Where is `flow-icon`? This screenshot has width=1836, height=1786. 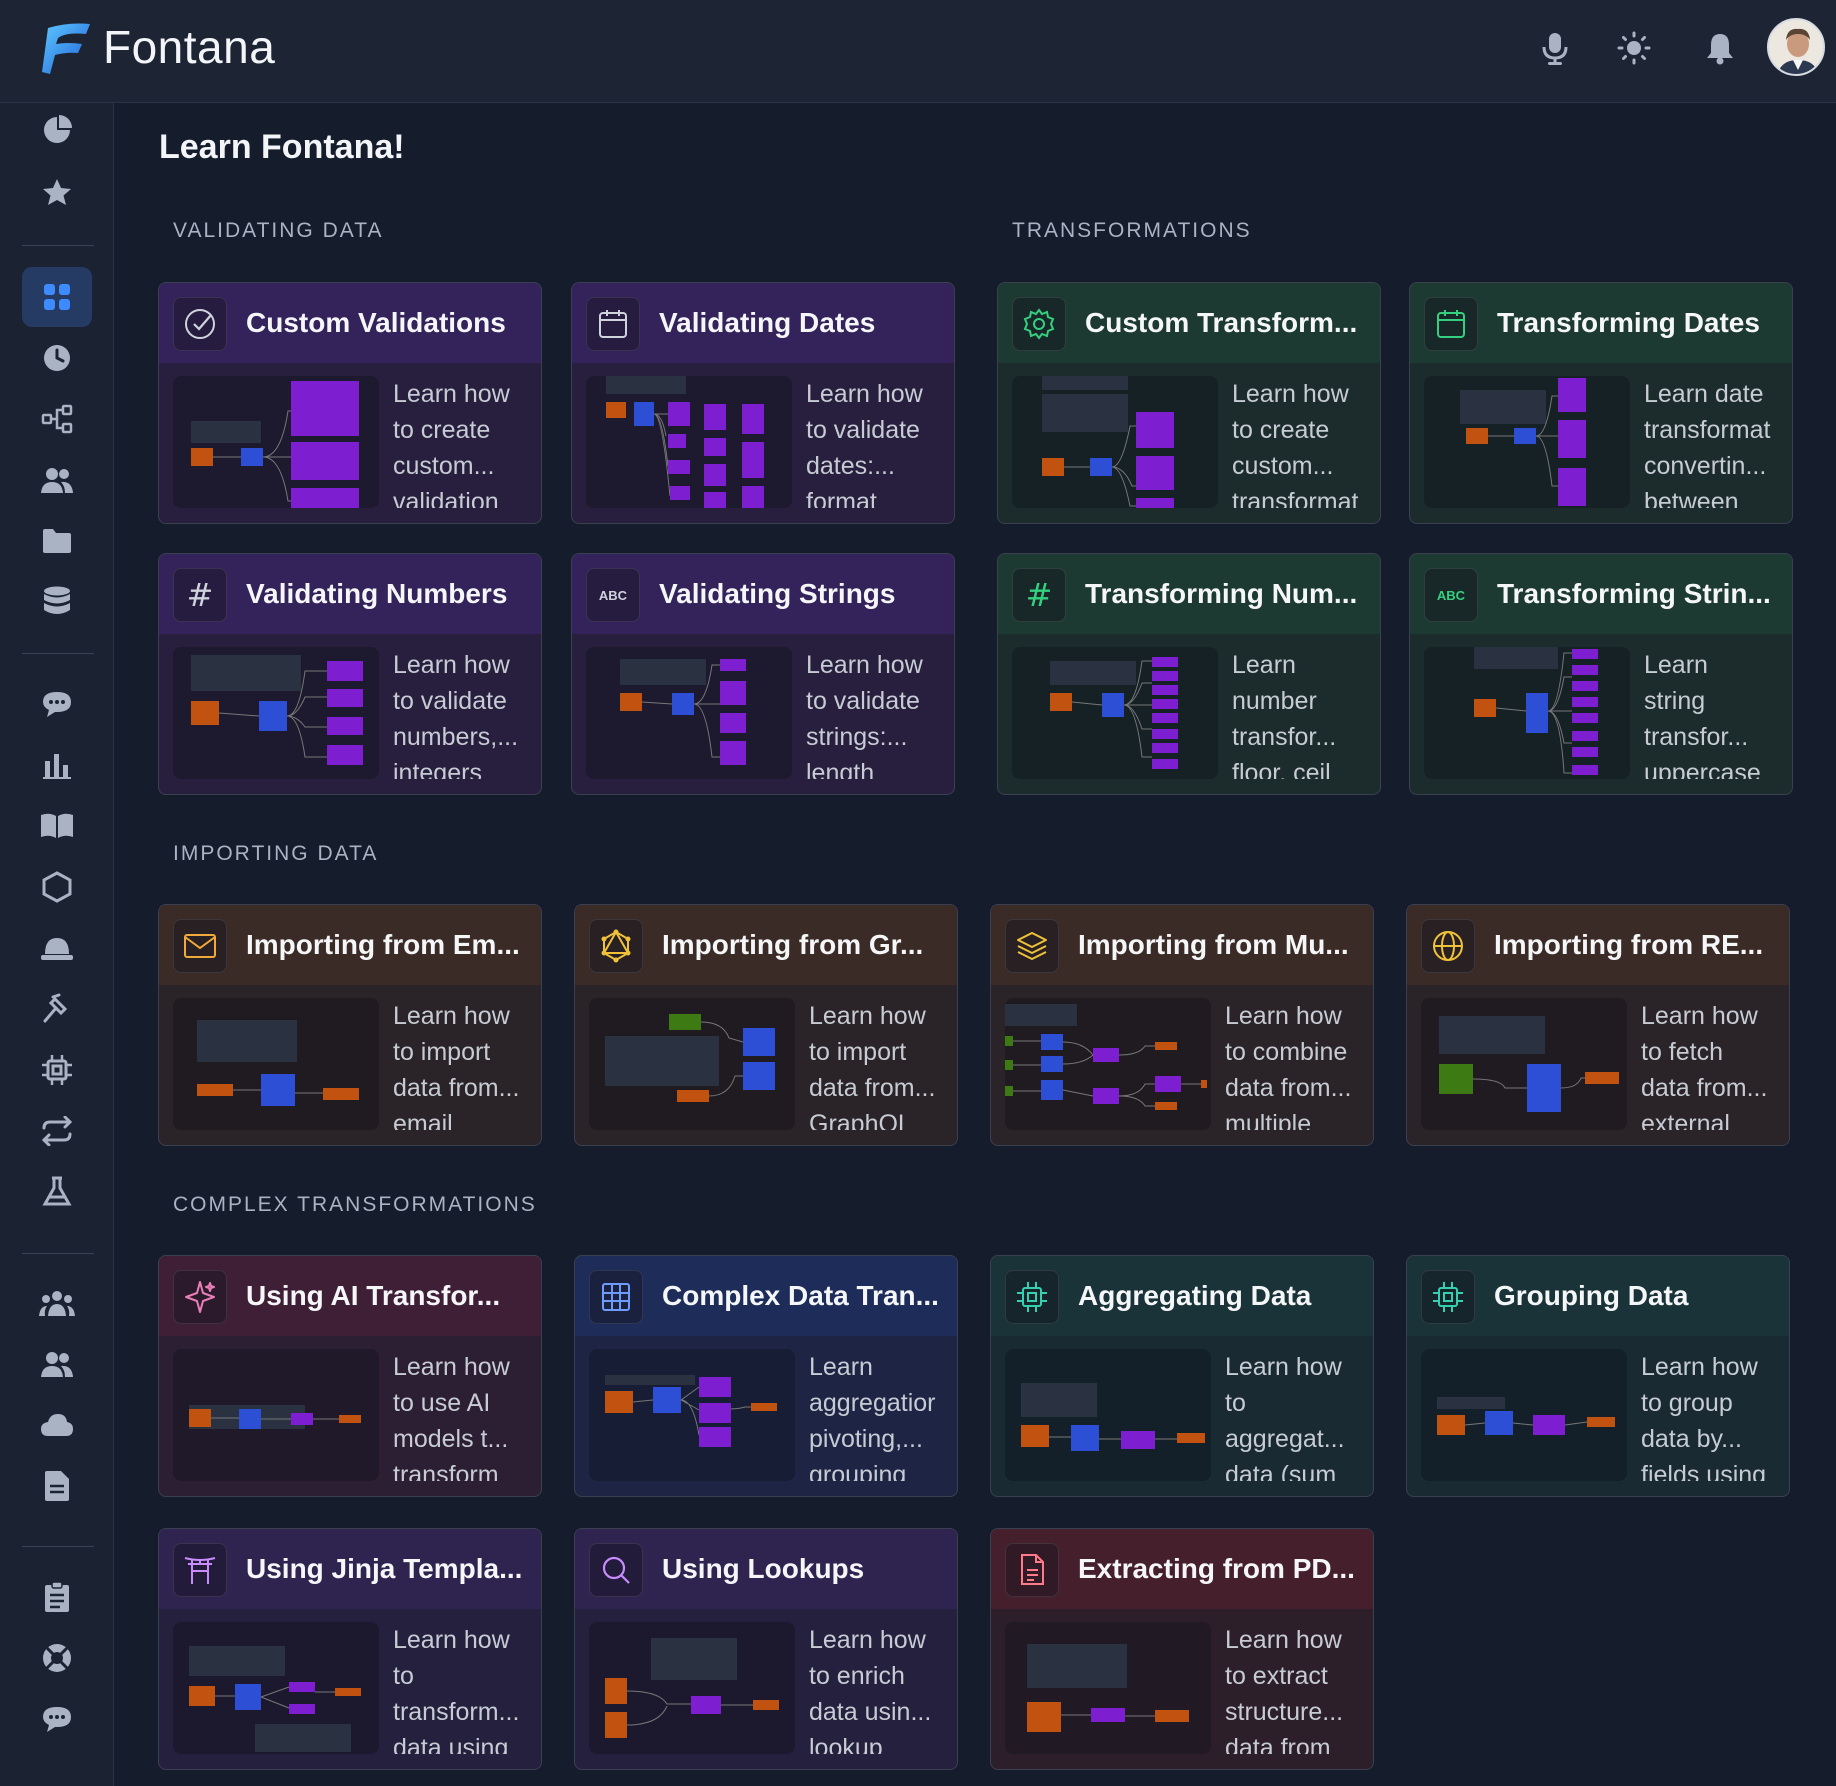 flow-icon is located at coordinates (57, 419).